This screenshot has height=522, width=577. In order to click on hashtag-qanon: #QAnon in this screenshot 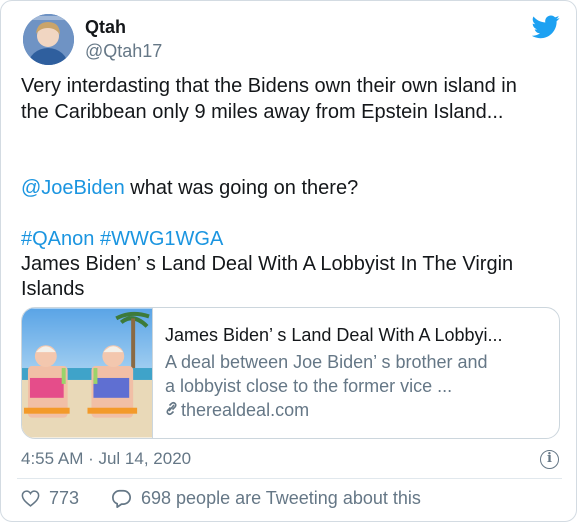, I will do `click(57, 239)`.